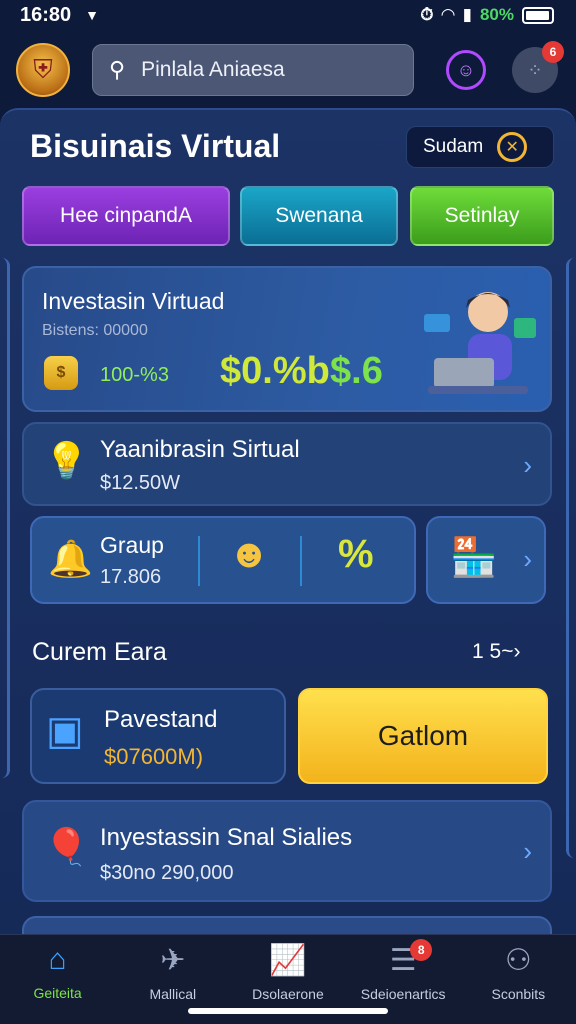 The image size is (576, 1024). Describe the element at coordinates (571, 558) in the screenshot. I see `scroll-edge-right` at that location.